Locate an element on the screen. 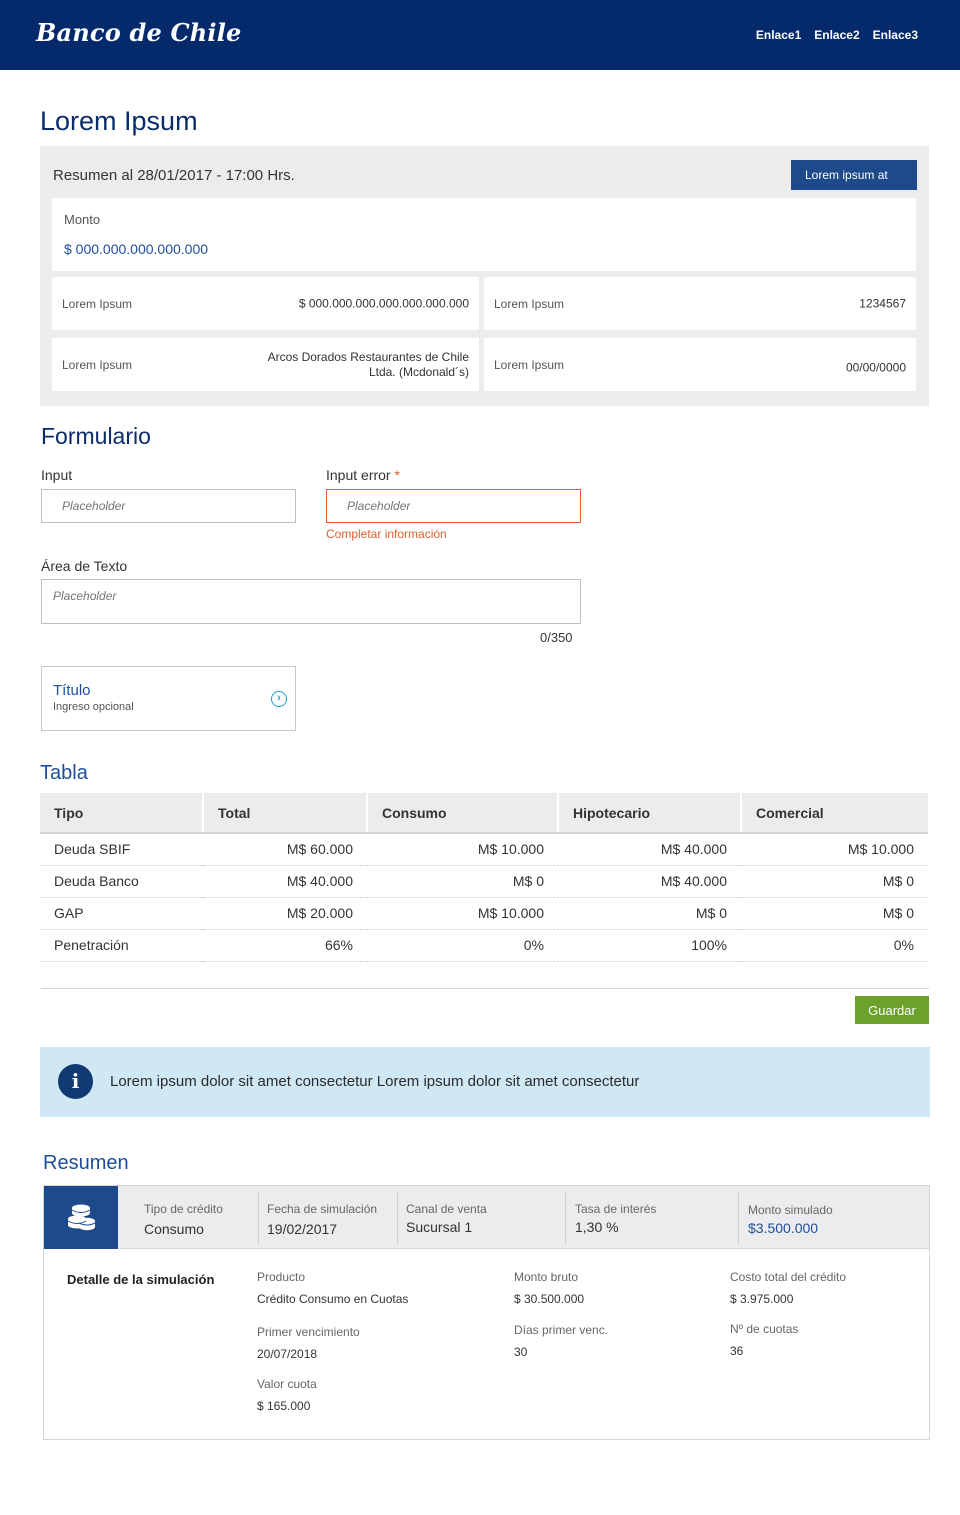 The height and width of the screenshot is (1515, 960). detail-field: Valor cuota $ 165.000 is located at coordinates (287, 1395).